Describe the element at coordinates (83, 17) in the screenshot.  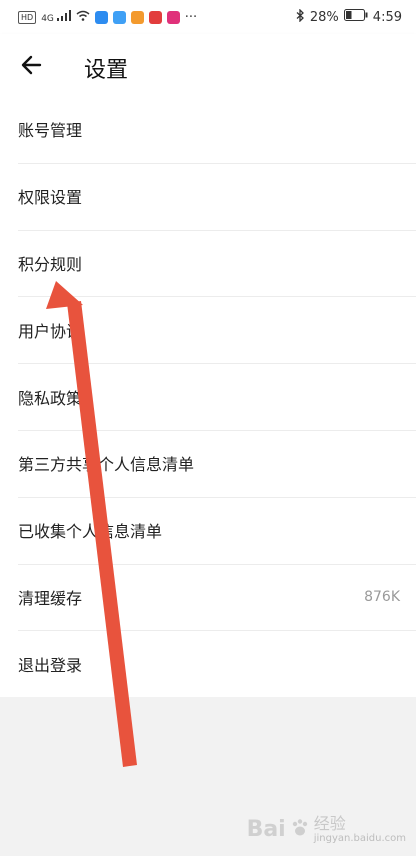
I see `wifi-icon` at that location.